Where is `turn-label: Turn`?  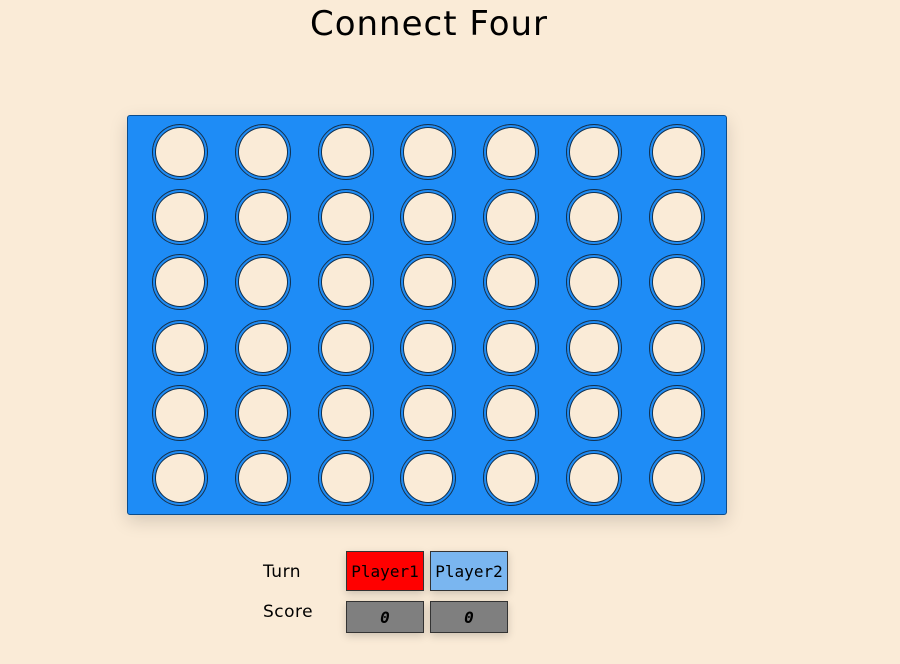 turn-label: Turn is located at coordinates (282, 572).